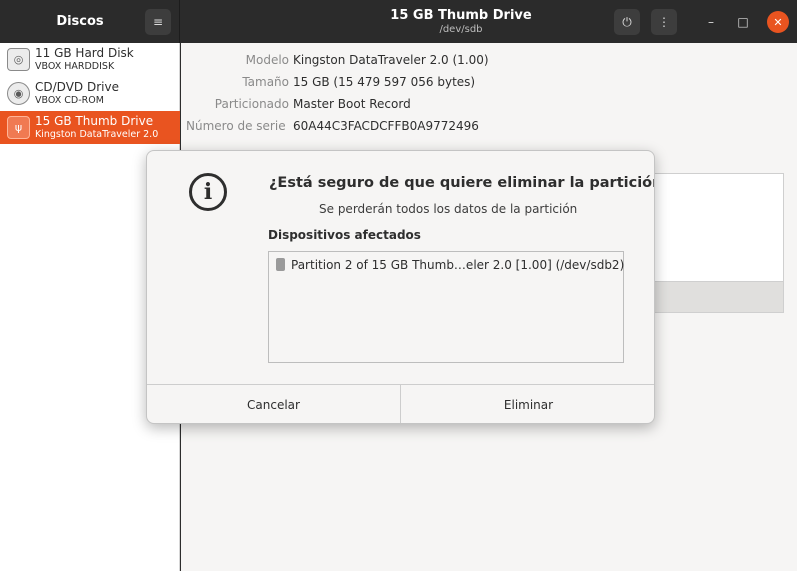  I want to click on partitioning-row: Particionado Master Boot Record, so click(489, 106).